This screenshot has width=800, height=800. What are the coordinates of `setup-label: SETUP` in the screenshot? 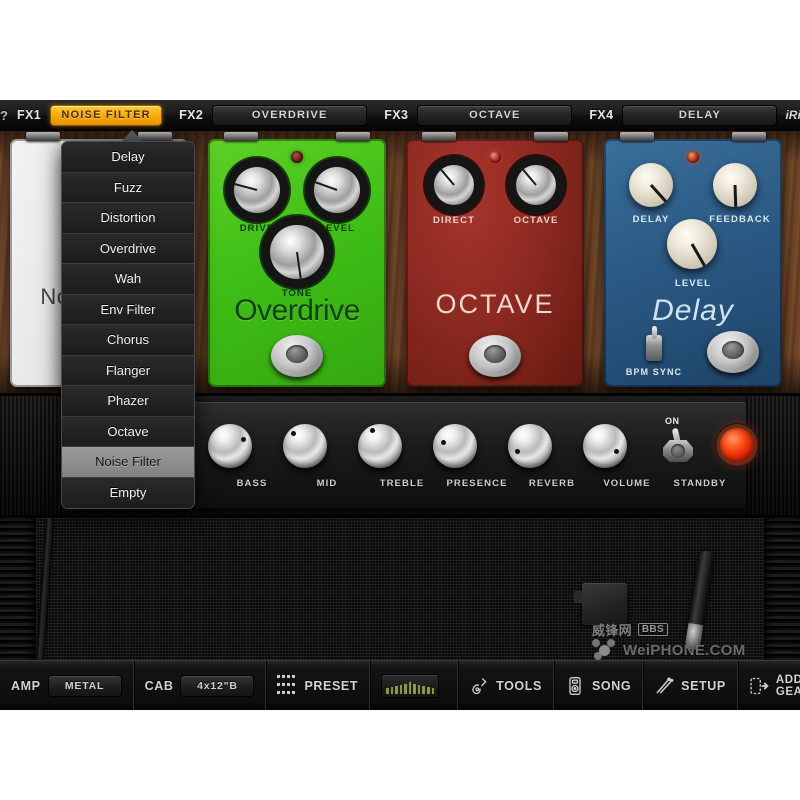 It's located at (703, 685).